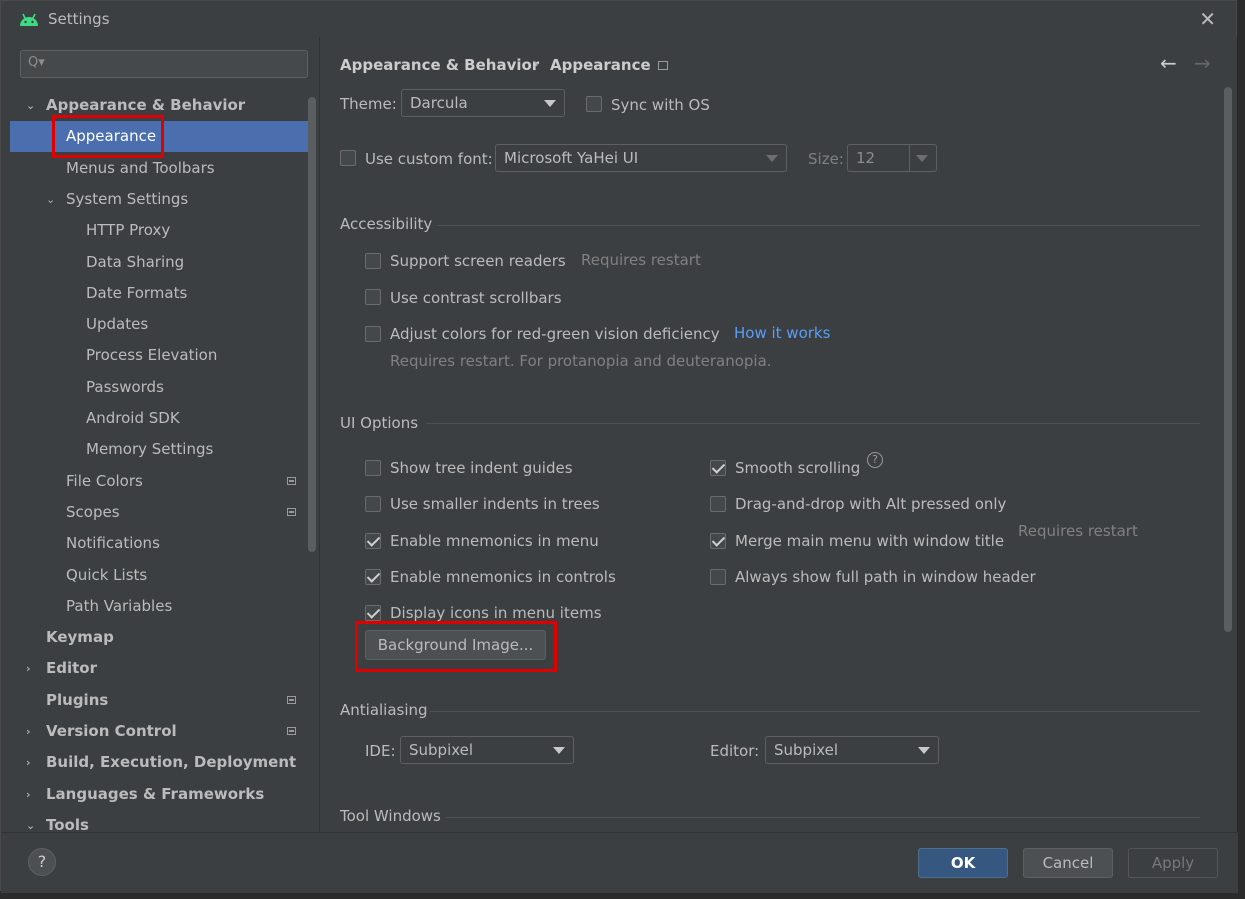  Describe the element at coordinates (160, 230) in the screenshot. I see `sidebar-item: HTTP Proxy` at that location.